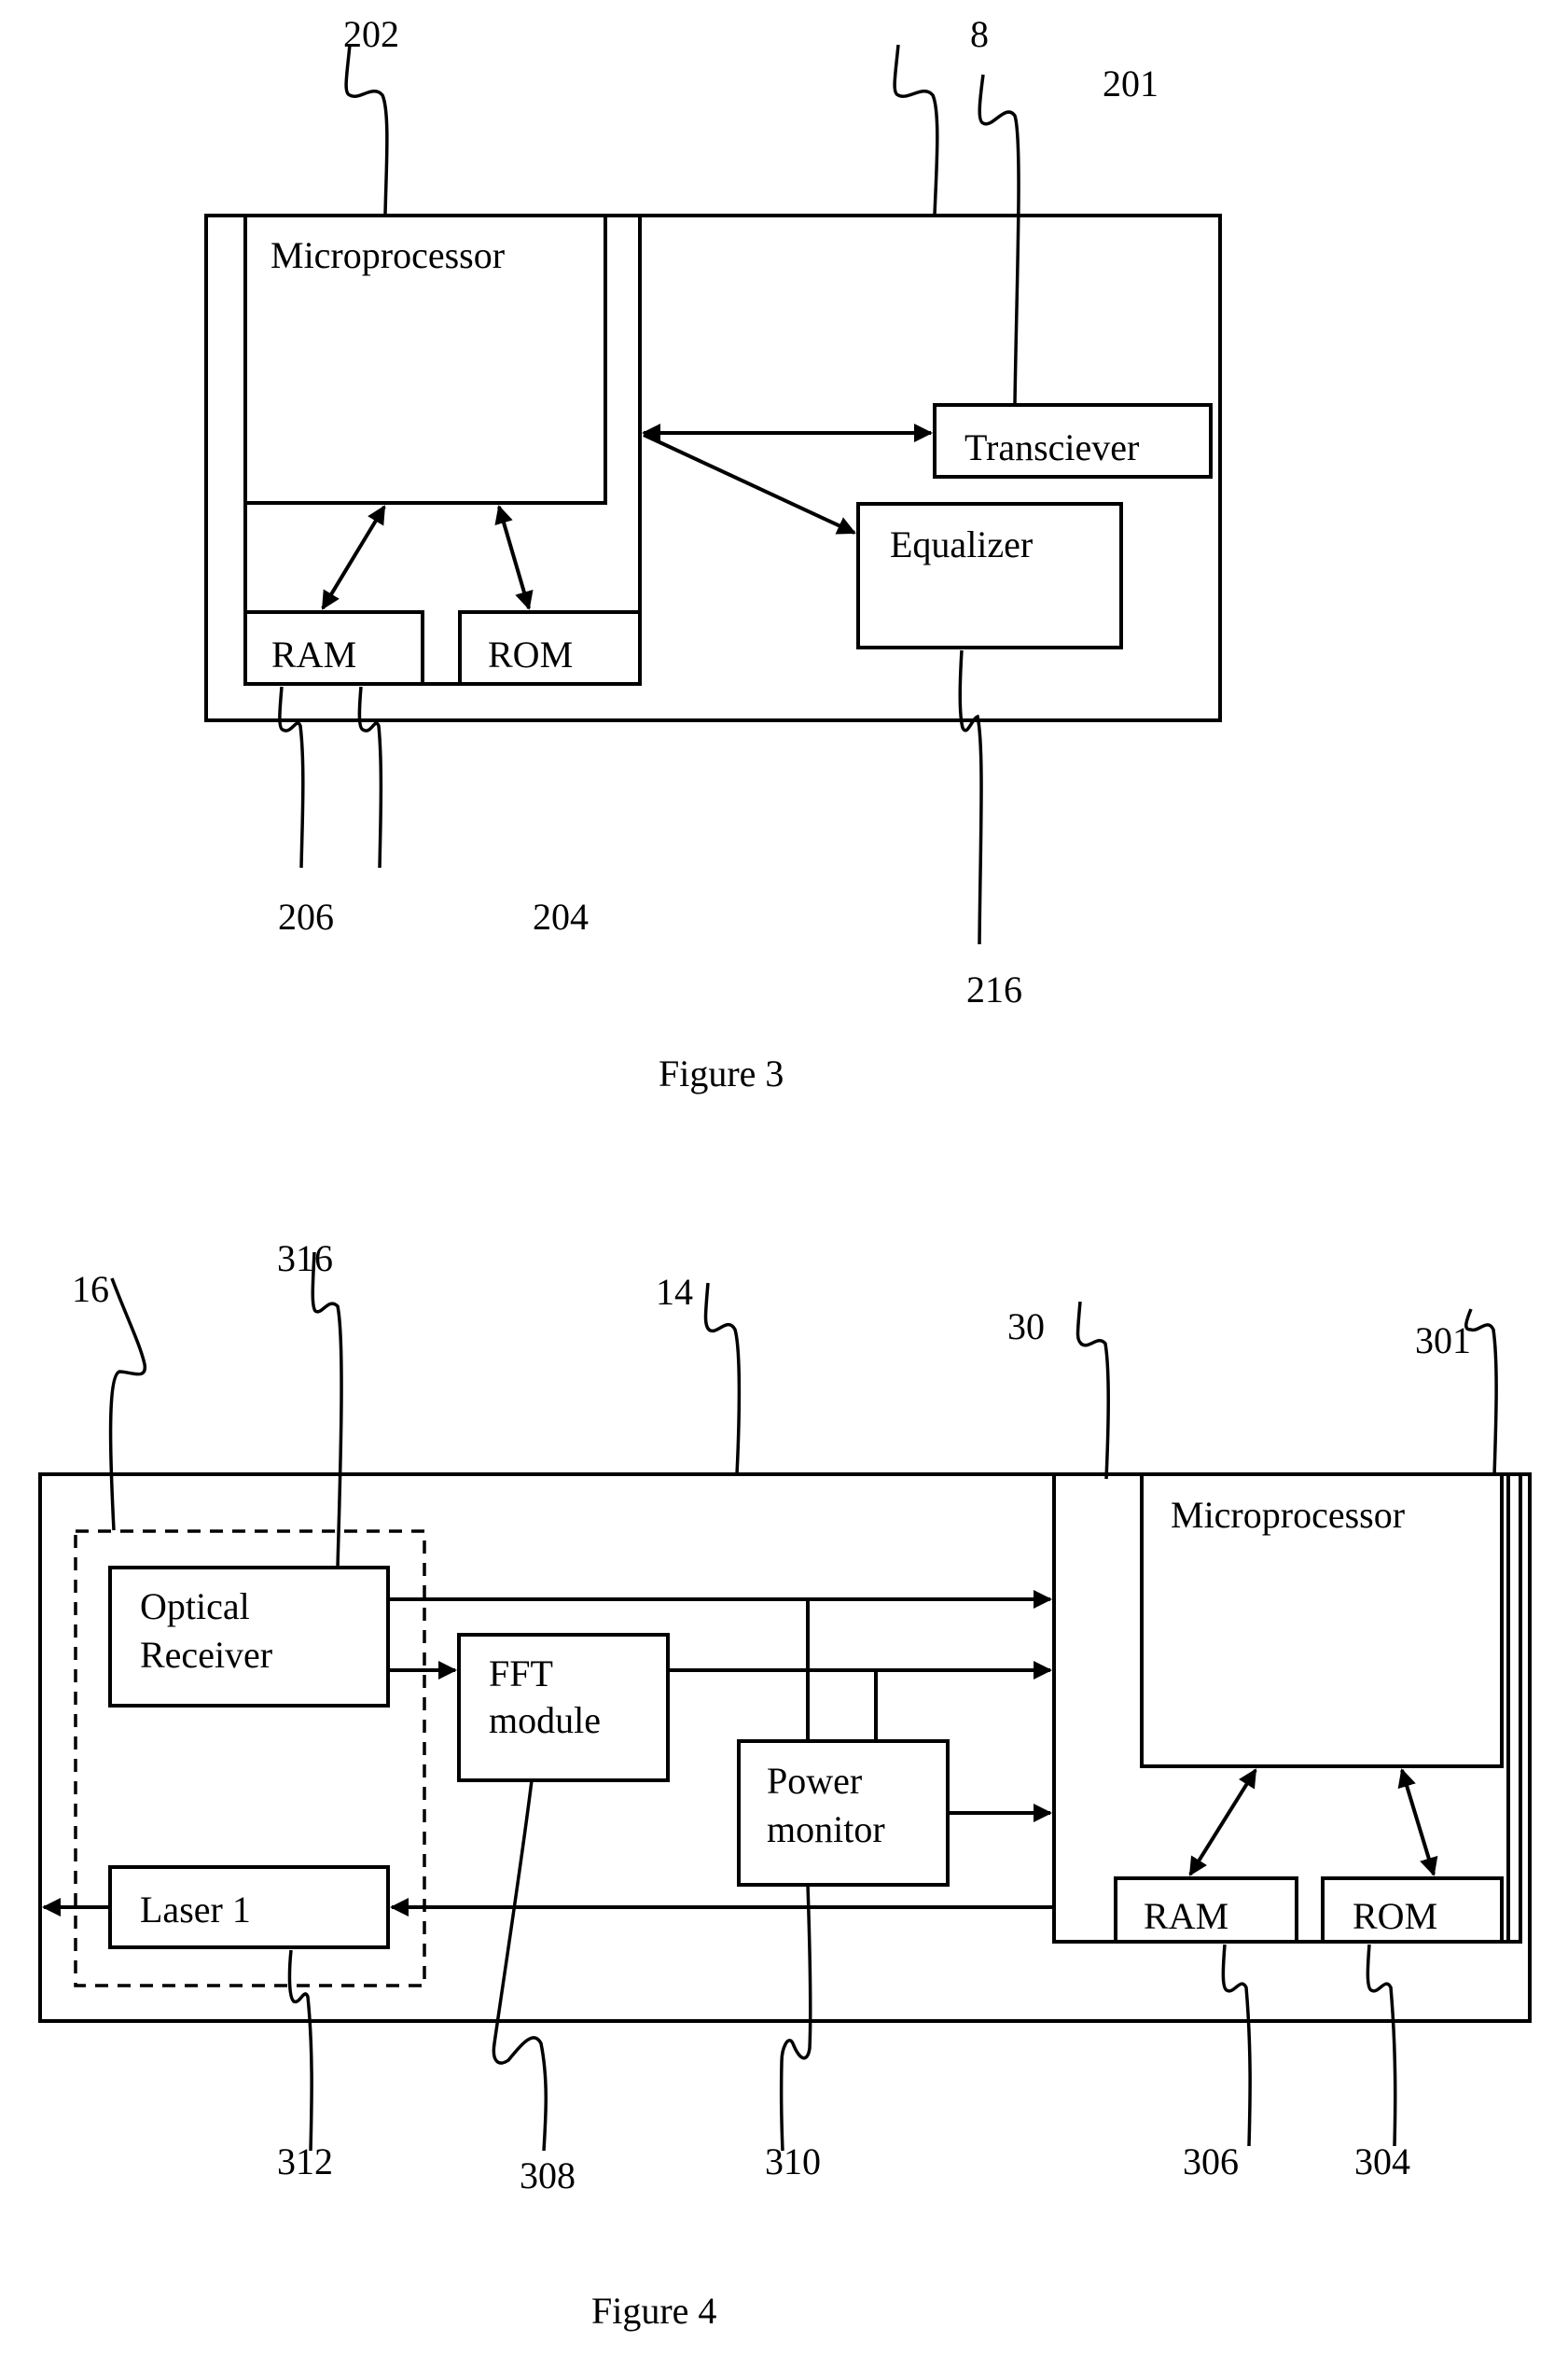 This screenshot has width=1568, height=2356. What do you see at coordinates (353, 558) in the screenshot?
I see `ram-microprocessor-arrow` at bounding box center [353, 558].